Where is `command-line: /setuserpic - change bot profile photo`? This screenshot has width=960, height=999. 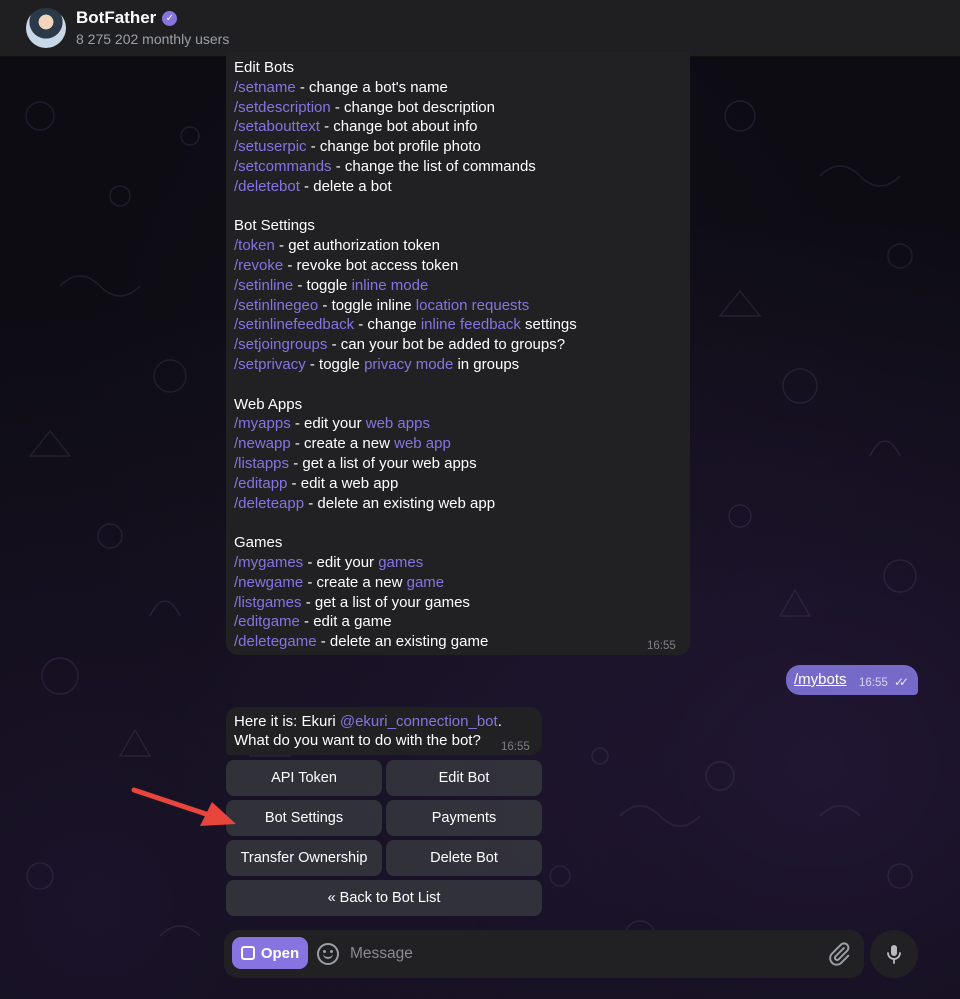 command-line: /setuserpic - change bot profile photo is located at coordinates (405, 147).